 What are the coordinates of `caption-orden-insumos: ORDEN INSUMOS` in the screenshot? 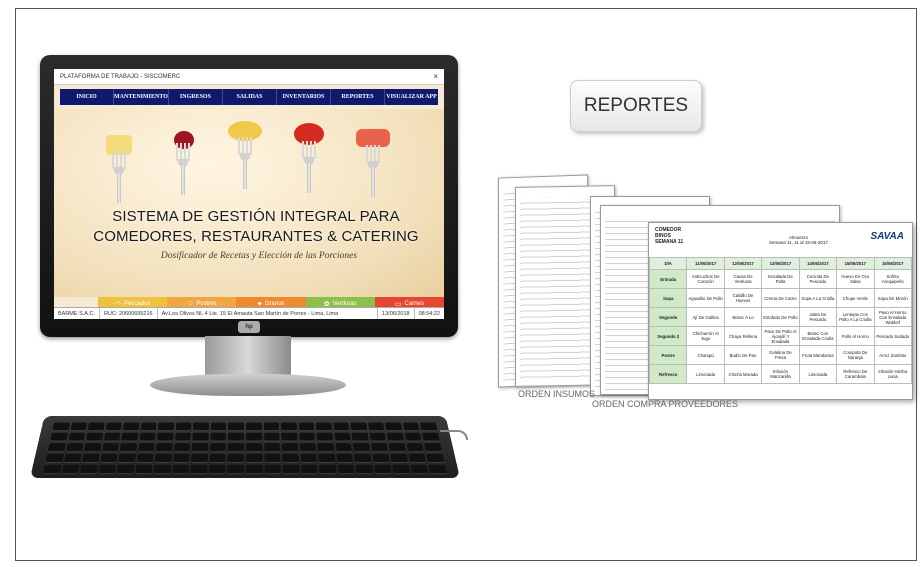 It's located at (557, 394).